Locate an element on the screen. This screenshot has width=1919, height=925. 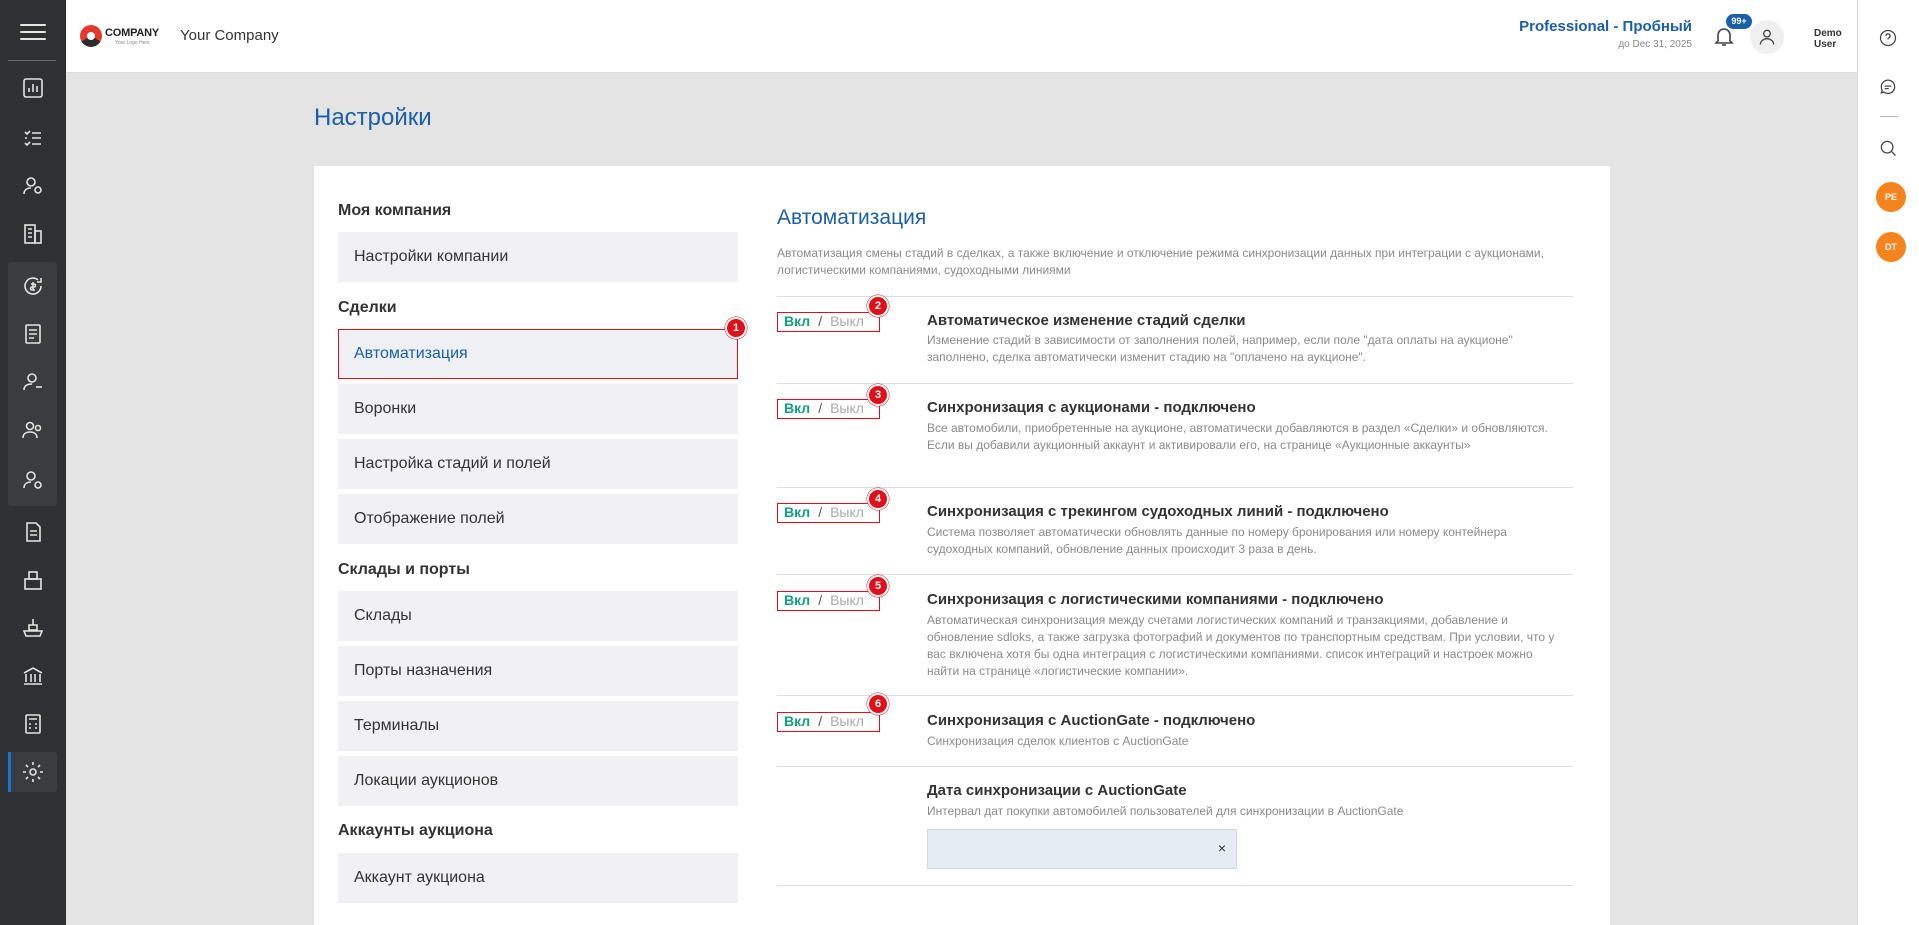
marker-3: 3 is located at coordinates (878, 395).